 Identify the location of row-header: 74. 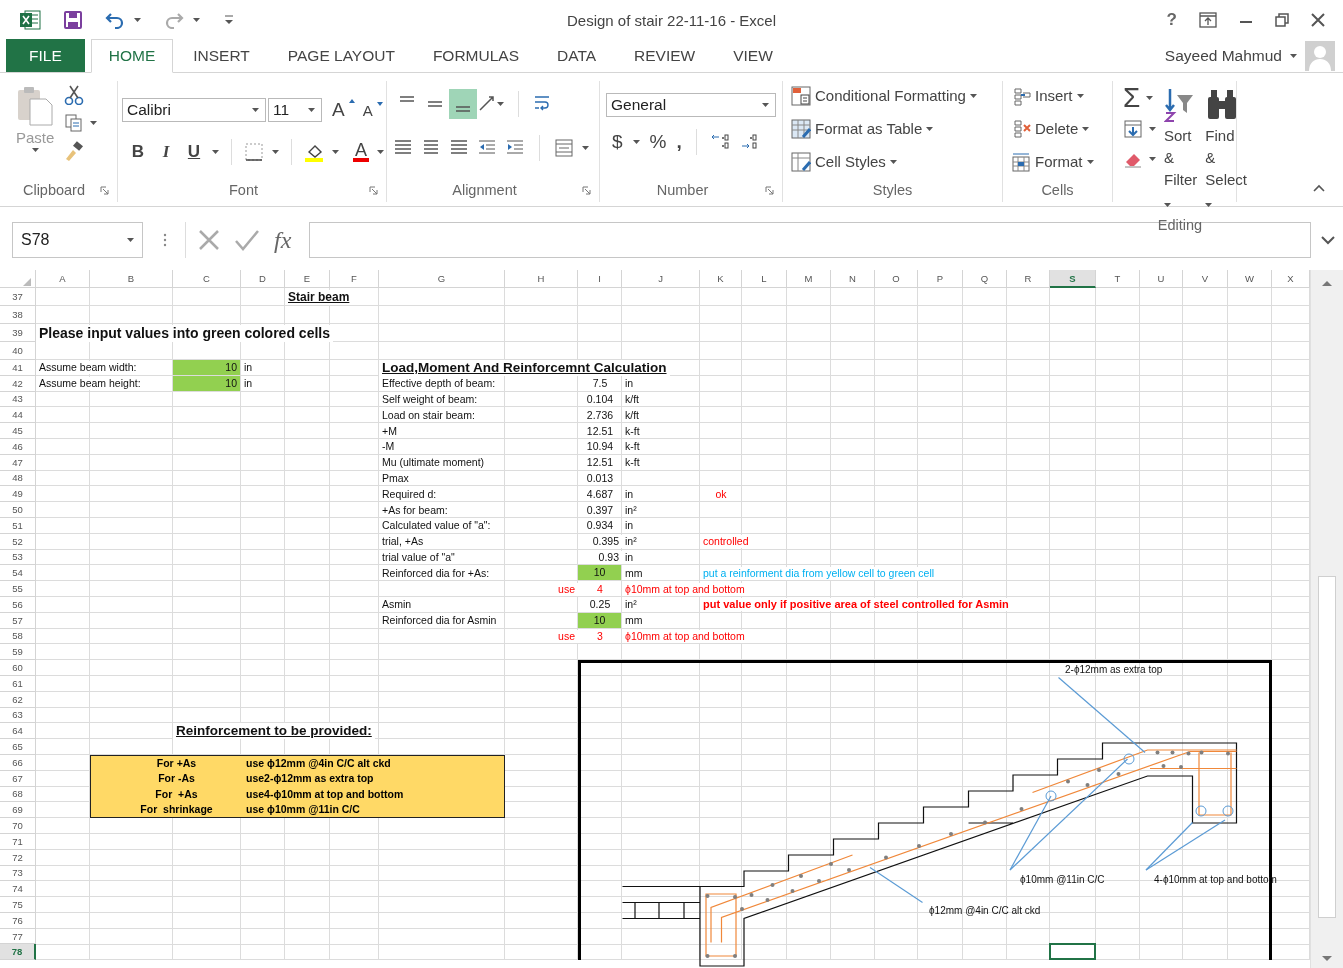
(18, 889).